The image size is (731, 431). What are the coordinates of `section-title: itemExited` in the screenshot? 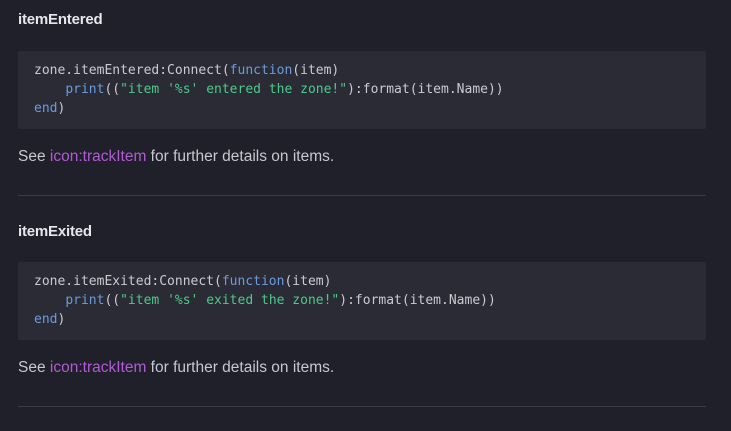 It's located at (55, 231).